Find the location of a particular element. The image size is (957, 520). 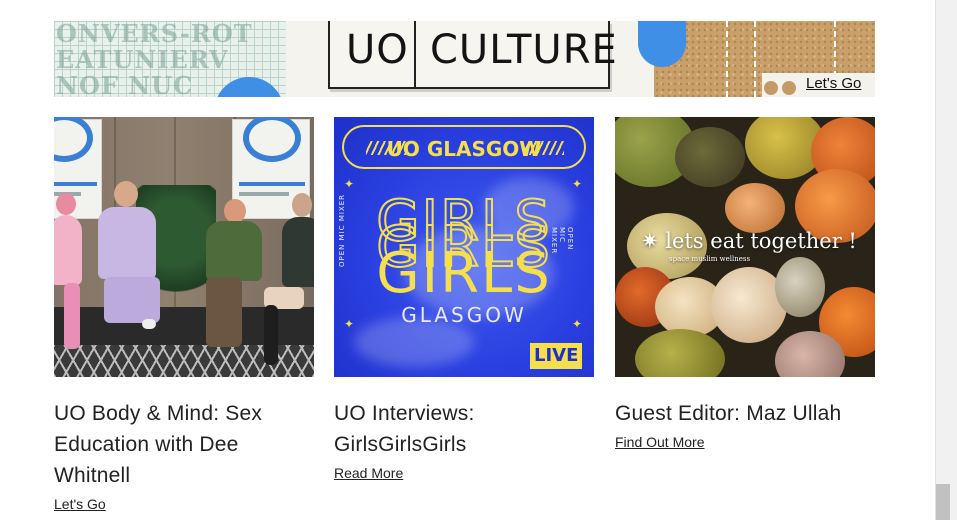

live-badge: LIVE is located at coordinates (556, 356).